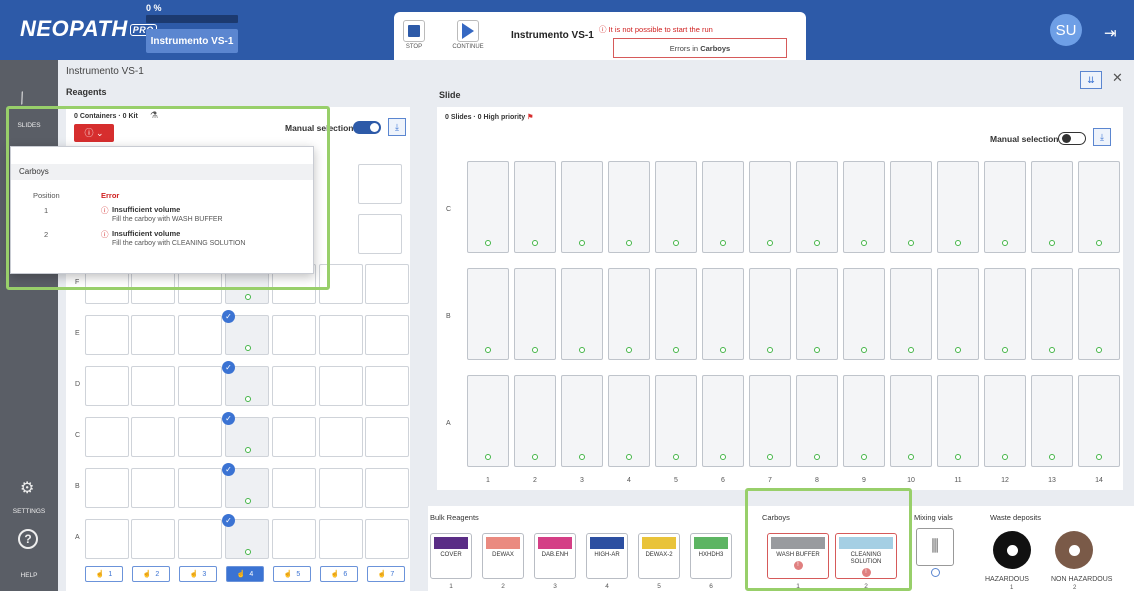 This screenshot has height=591, width=1134. I want to click on hazardous-label: HAZARDOUS, so click(1007, 579).